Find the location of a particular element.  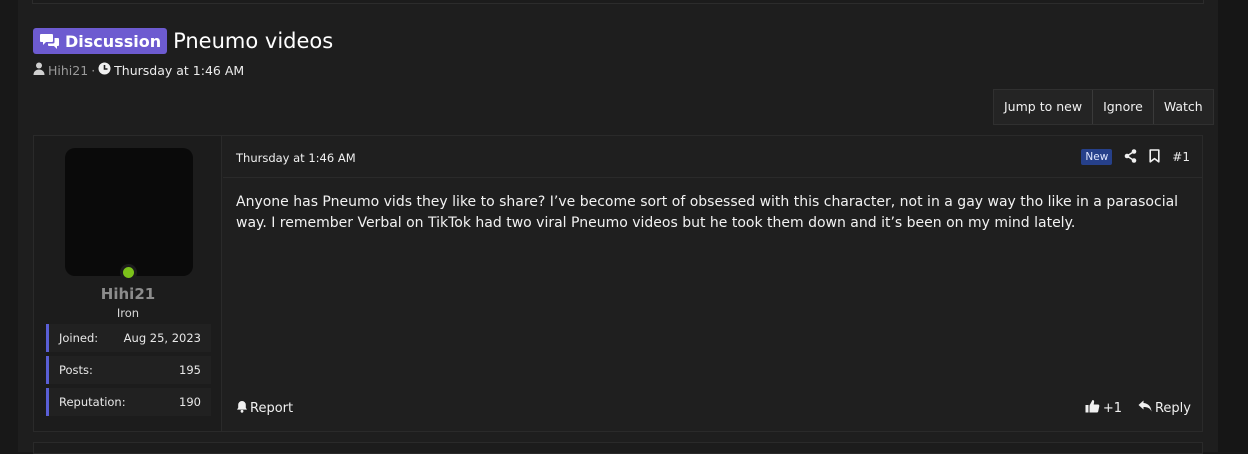

reply-icon is located at coordinates (1145, 408).